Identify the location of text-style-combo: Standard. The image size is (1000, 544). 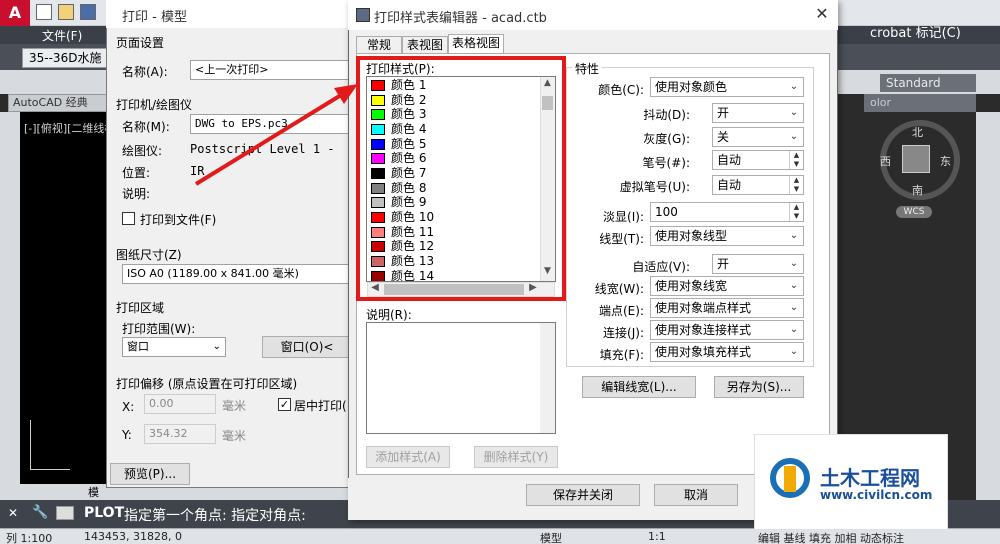
(928, 83).